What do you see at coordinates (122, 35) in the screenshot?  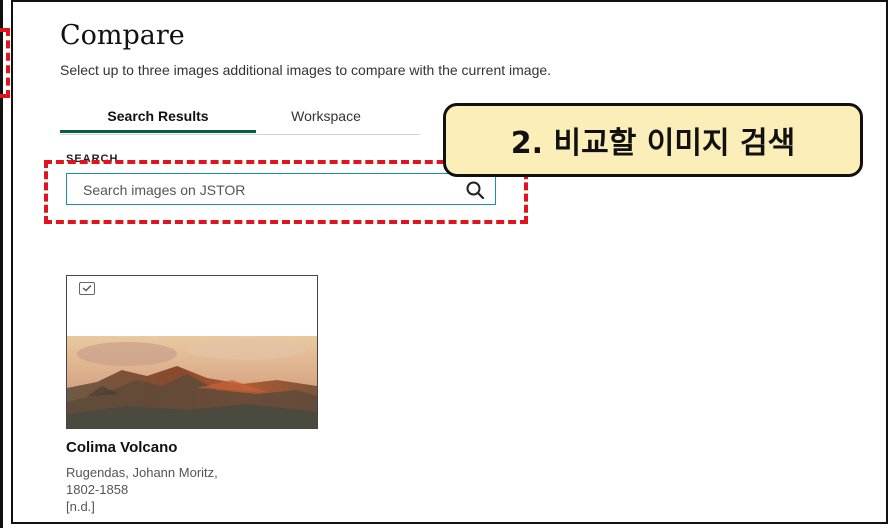 I see `page-title: Compare` at bounding box center [122, 35].